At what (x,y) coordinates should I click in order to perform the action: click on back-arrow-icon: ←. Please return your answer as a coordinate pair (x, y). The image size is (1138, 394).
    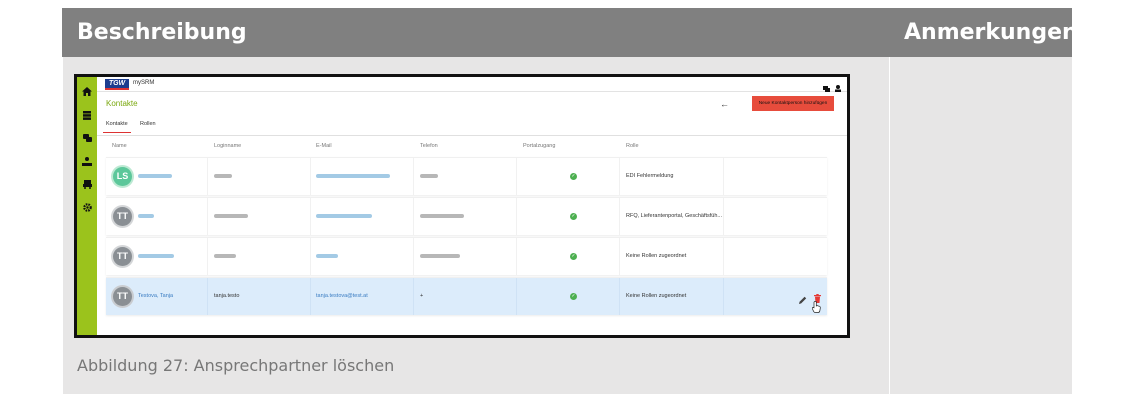
    Looking at the image, I should click on (724, 104).